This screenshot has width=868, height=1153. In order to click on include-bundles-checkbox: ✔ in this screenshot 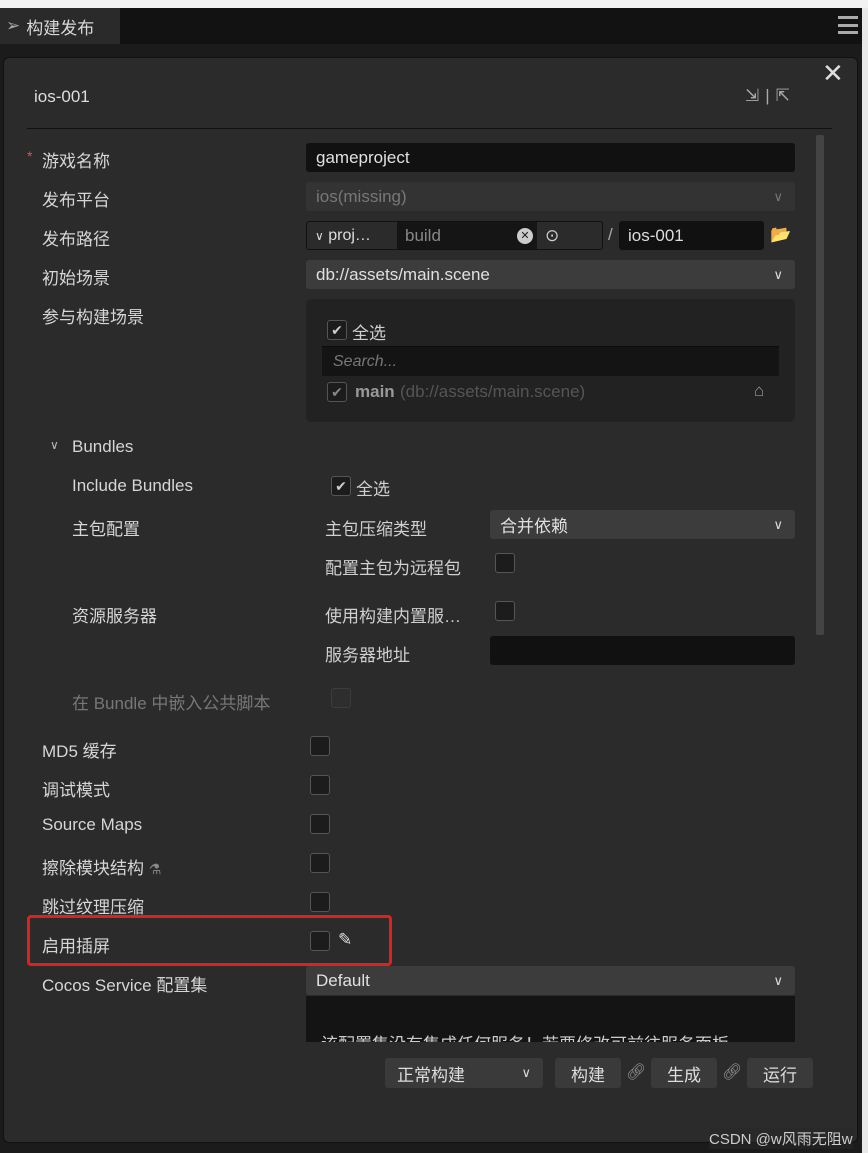, I will do `click(341, 486)`.